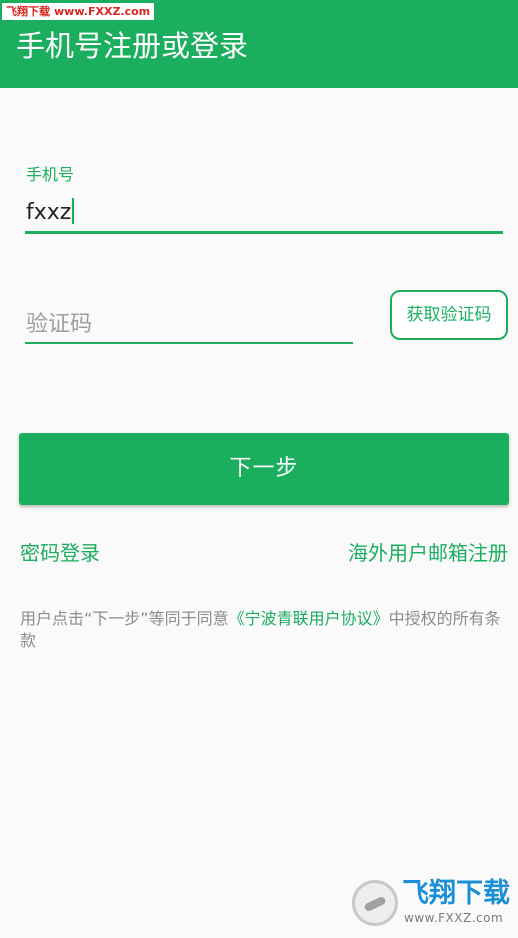 The height and width of the screenshot is (938, 518). Describe the element at coordinates (189, 343) in the screenshot. I see `verification-code-underline` at that location.